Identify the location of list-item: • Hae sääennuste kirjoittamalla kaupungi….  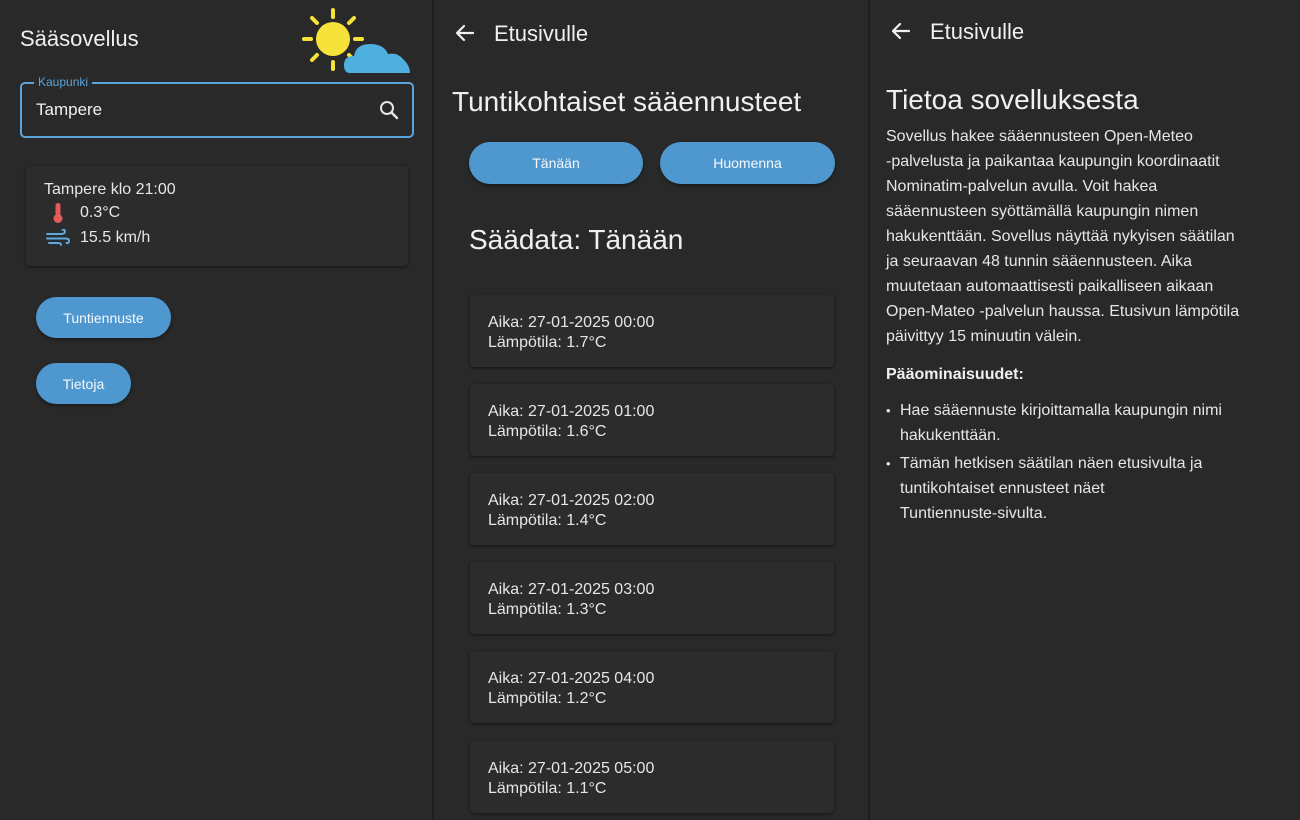
(1086, 423).